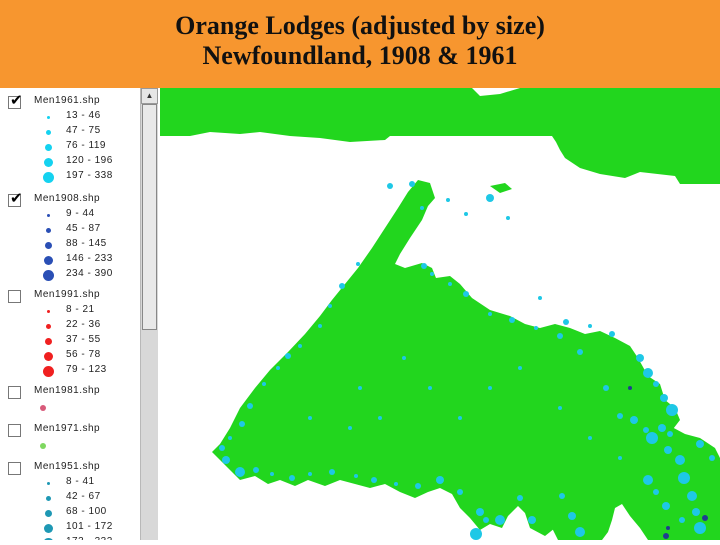 Image resolution: width=720 pixels, height=545 pixels. I want to click on legend-class-label: 8 - 41, so click(80, 481).